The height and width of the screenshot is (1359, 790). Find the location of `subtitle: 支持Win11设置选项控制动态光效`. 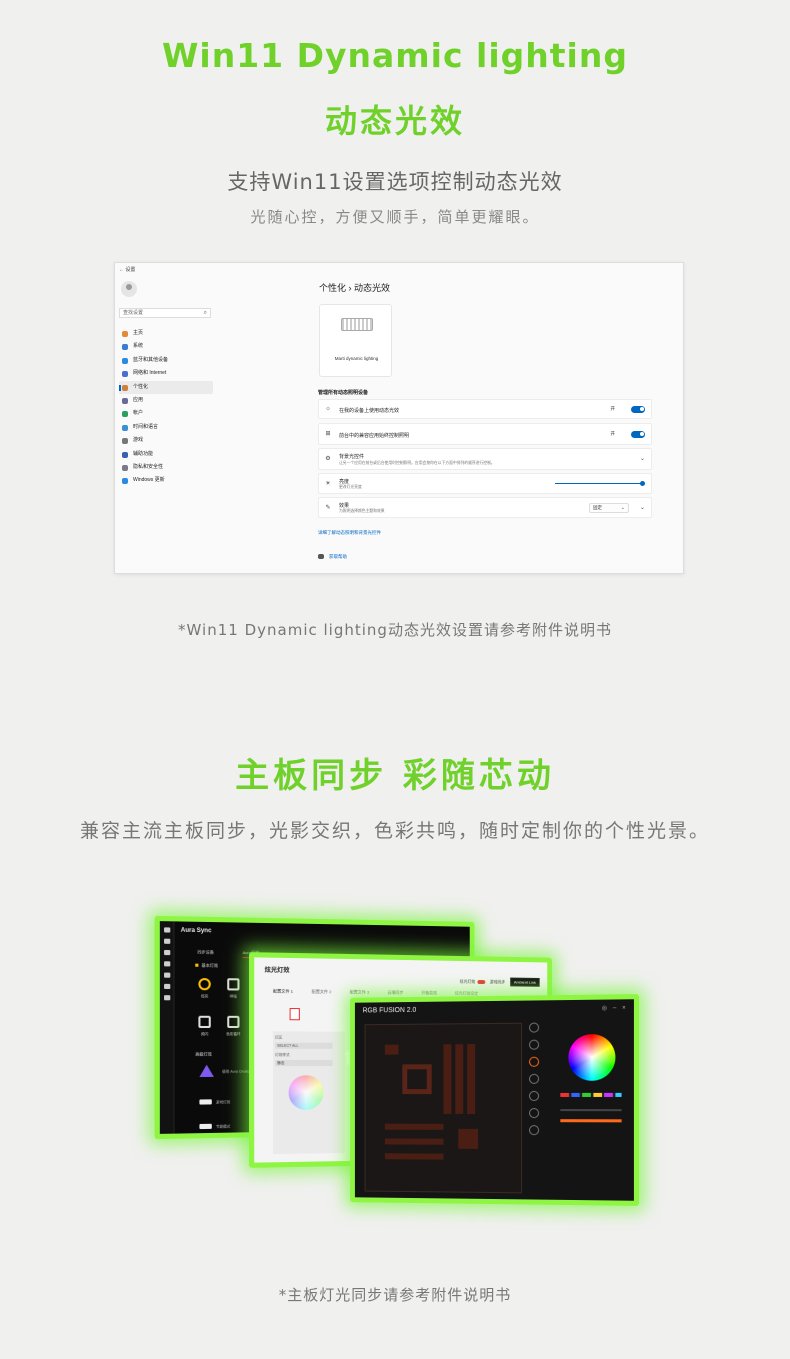

subtitle: 支持Win11设置选项控制动态光效 is located at coordinates (395, 182).